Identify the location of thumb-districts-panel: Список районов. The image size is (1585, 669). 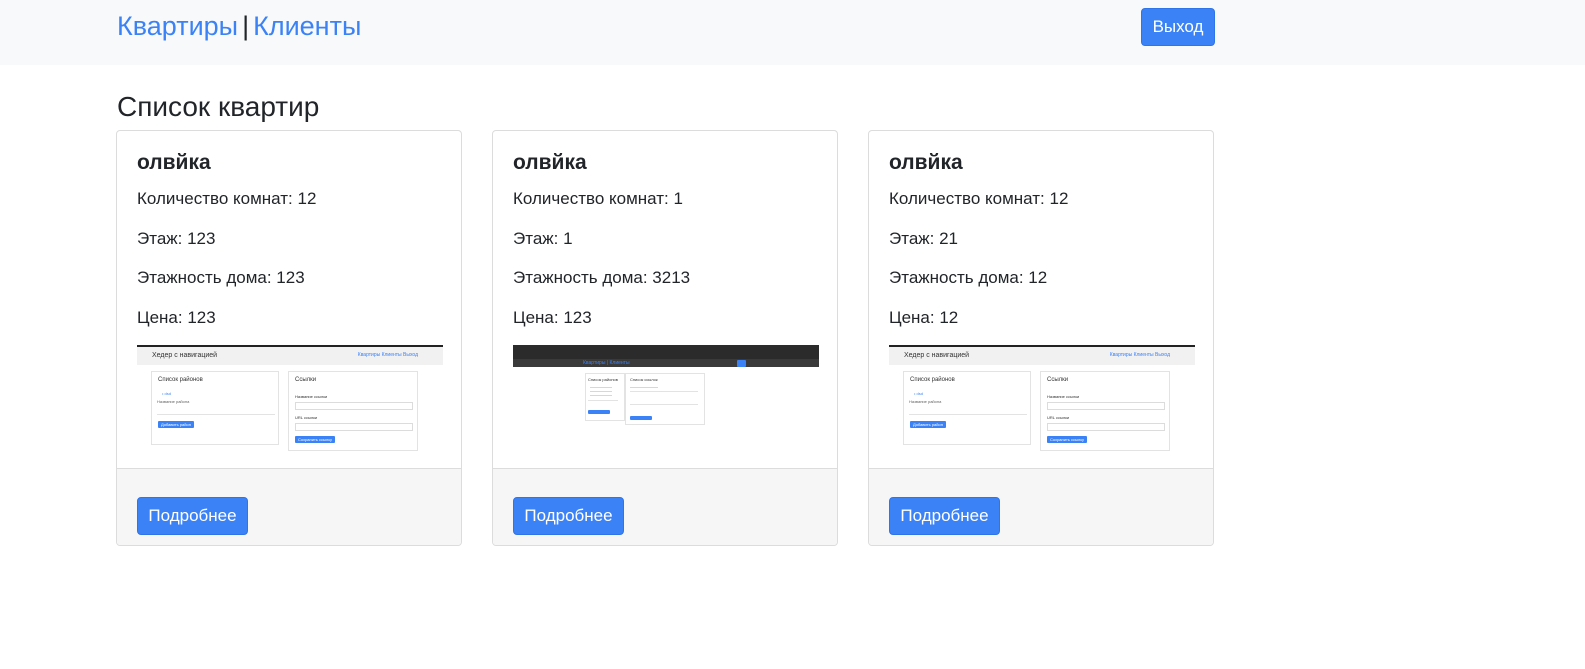
(605, 397).